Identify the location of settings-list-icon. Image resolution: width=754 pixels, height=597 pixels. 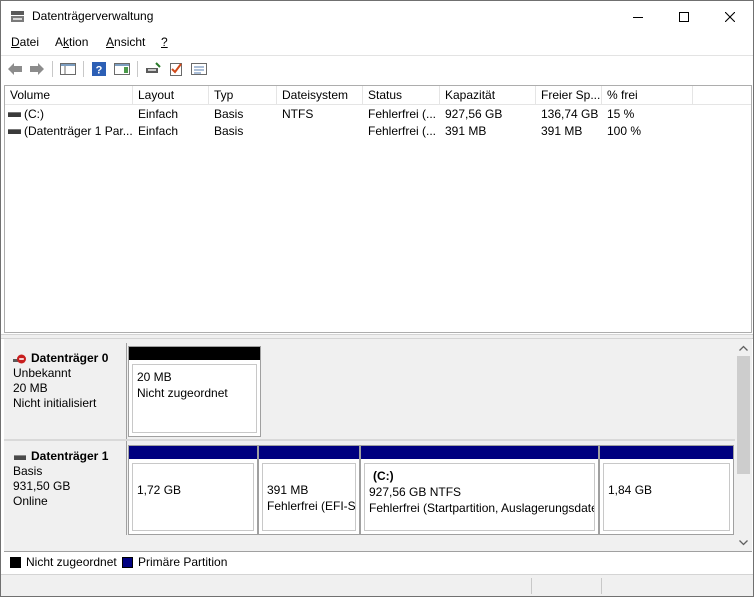
(199, 69).